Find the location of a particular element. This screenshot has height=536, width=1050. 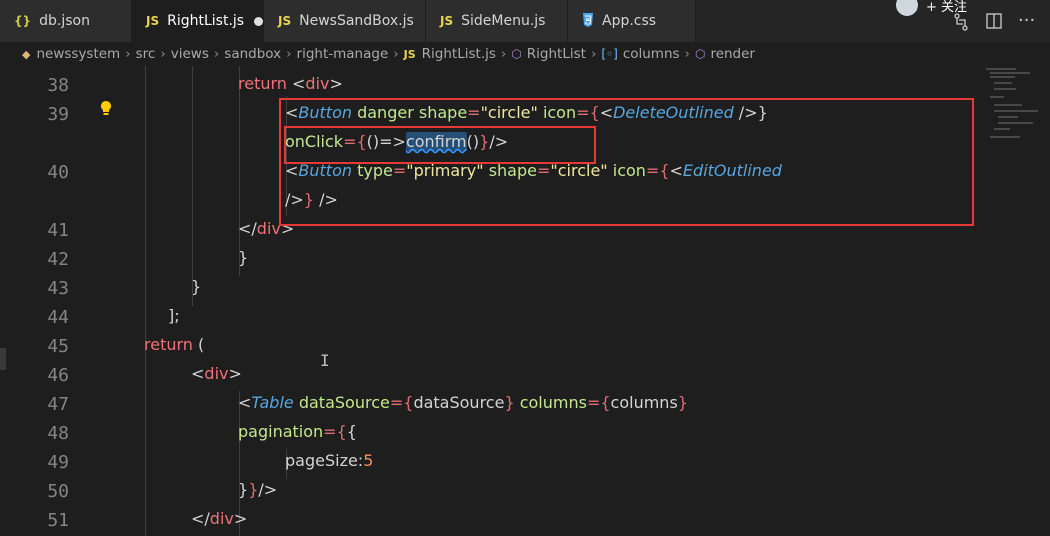

code-line-49: pageSize:5 is located at coordinates (329, 460).